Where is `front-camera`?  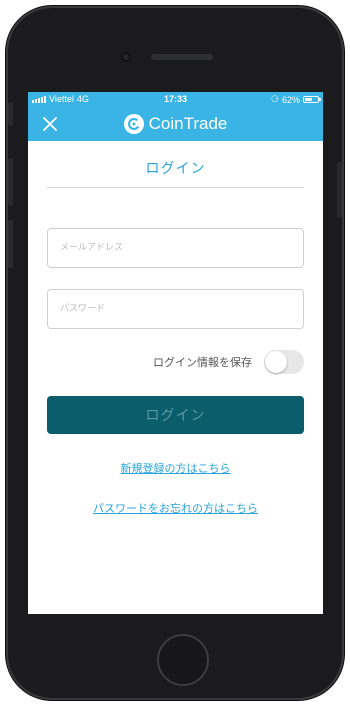 front-camera is located at coordinates (126, 57).